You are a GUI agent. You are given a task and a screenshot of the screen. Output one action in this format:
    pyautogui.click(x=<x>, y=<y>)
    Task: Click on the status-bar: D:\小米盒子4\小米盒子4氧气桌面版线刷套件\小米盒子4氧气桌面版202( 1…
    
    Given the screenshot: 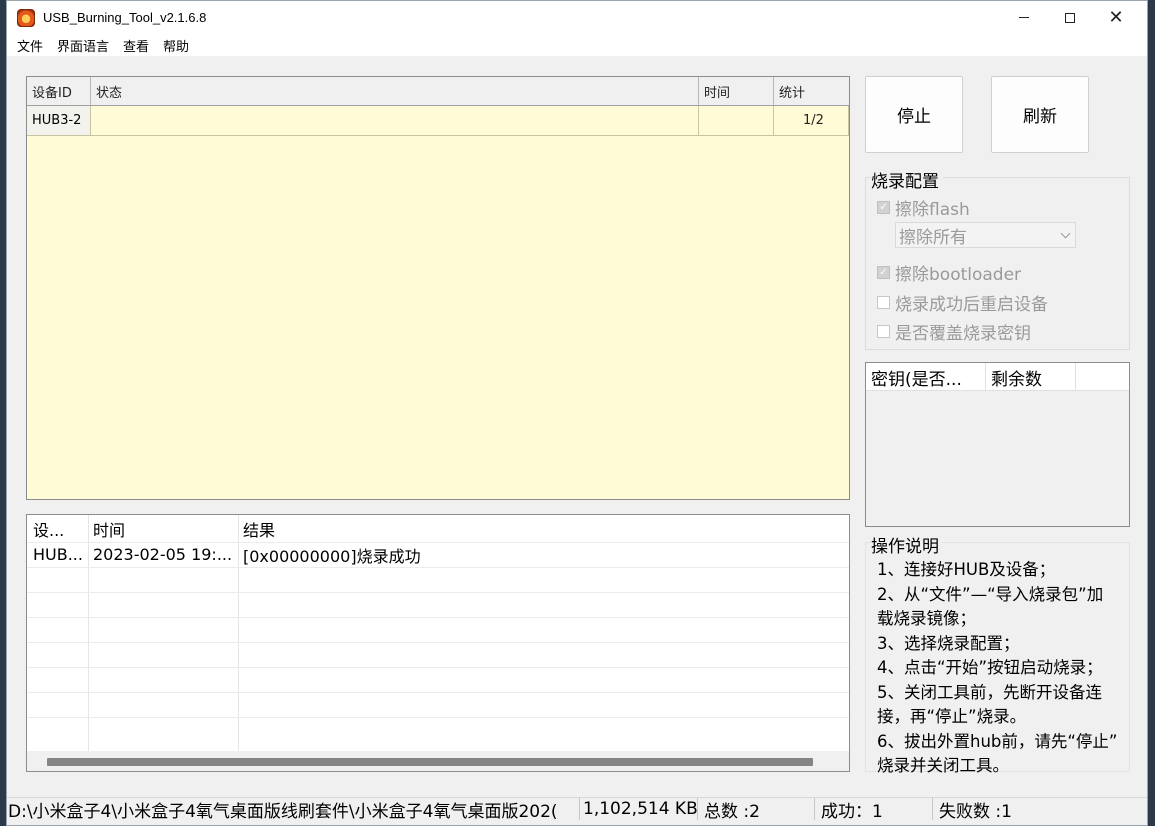 What is the action you would take?
    pyautogui.click(x=577, y=808)
    